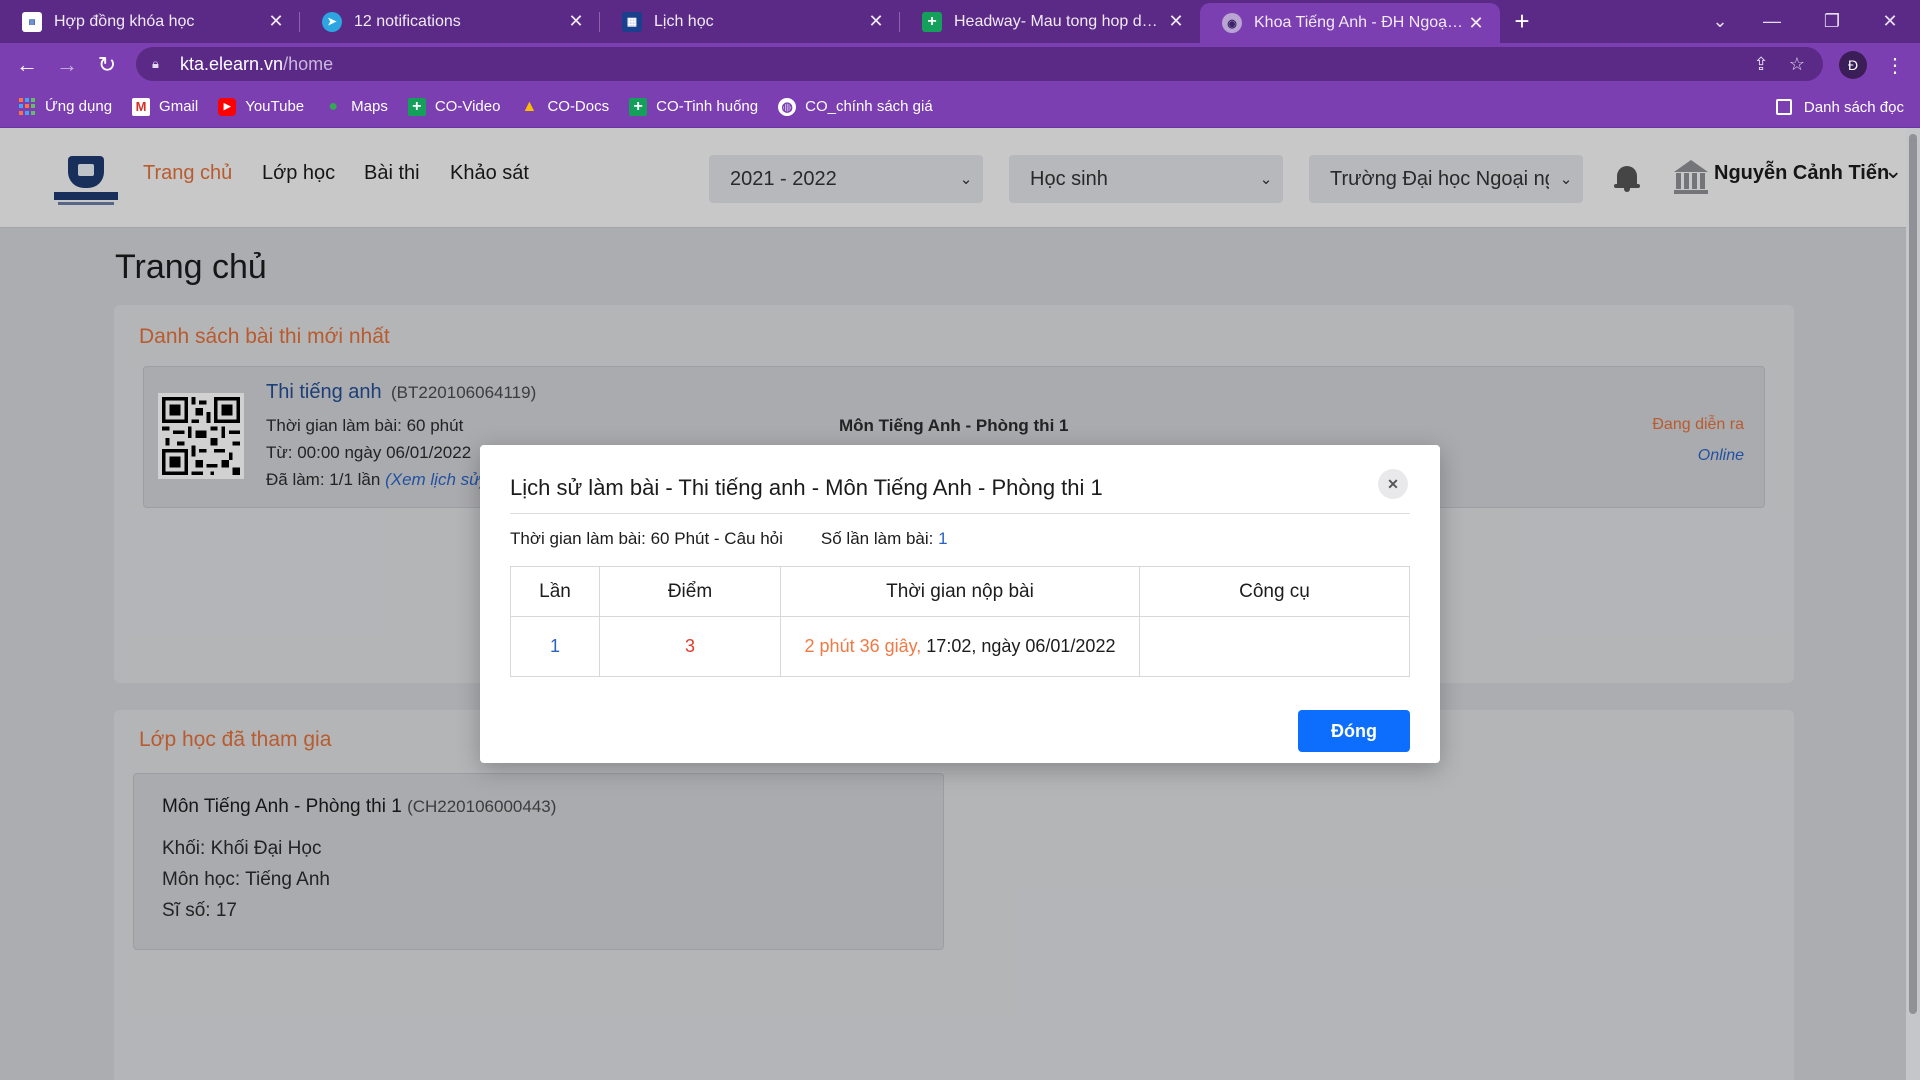 The width and height of the screenshot is (1920, 1080). What do you see at coordinates (943, 538) in the screenshot?
I see `meta-attempts-value: 1` at bounding box center [943, 538].